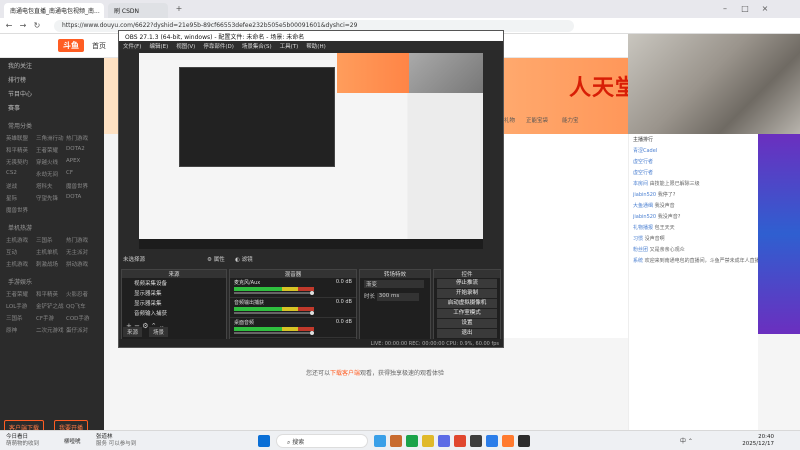  What do you see at coordinates (467, 333) in the screenshot?
I see `exit-button: 退出` at bounding box center [467, 333].